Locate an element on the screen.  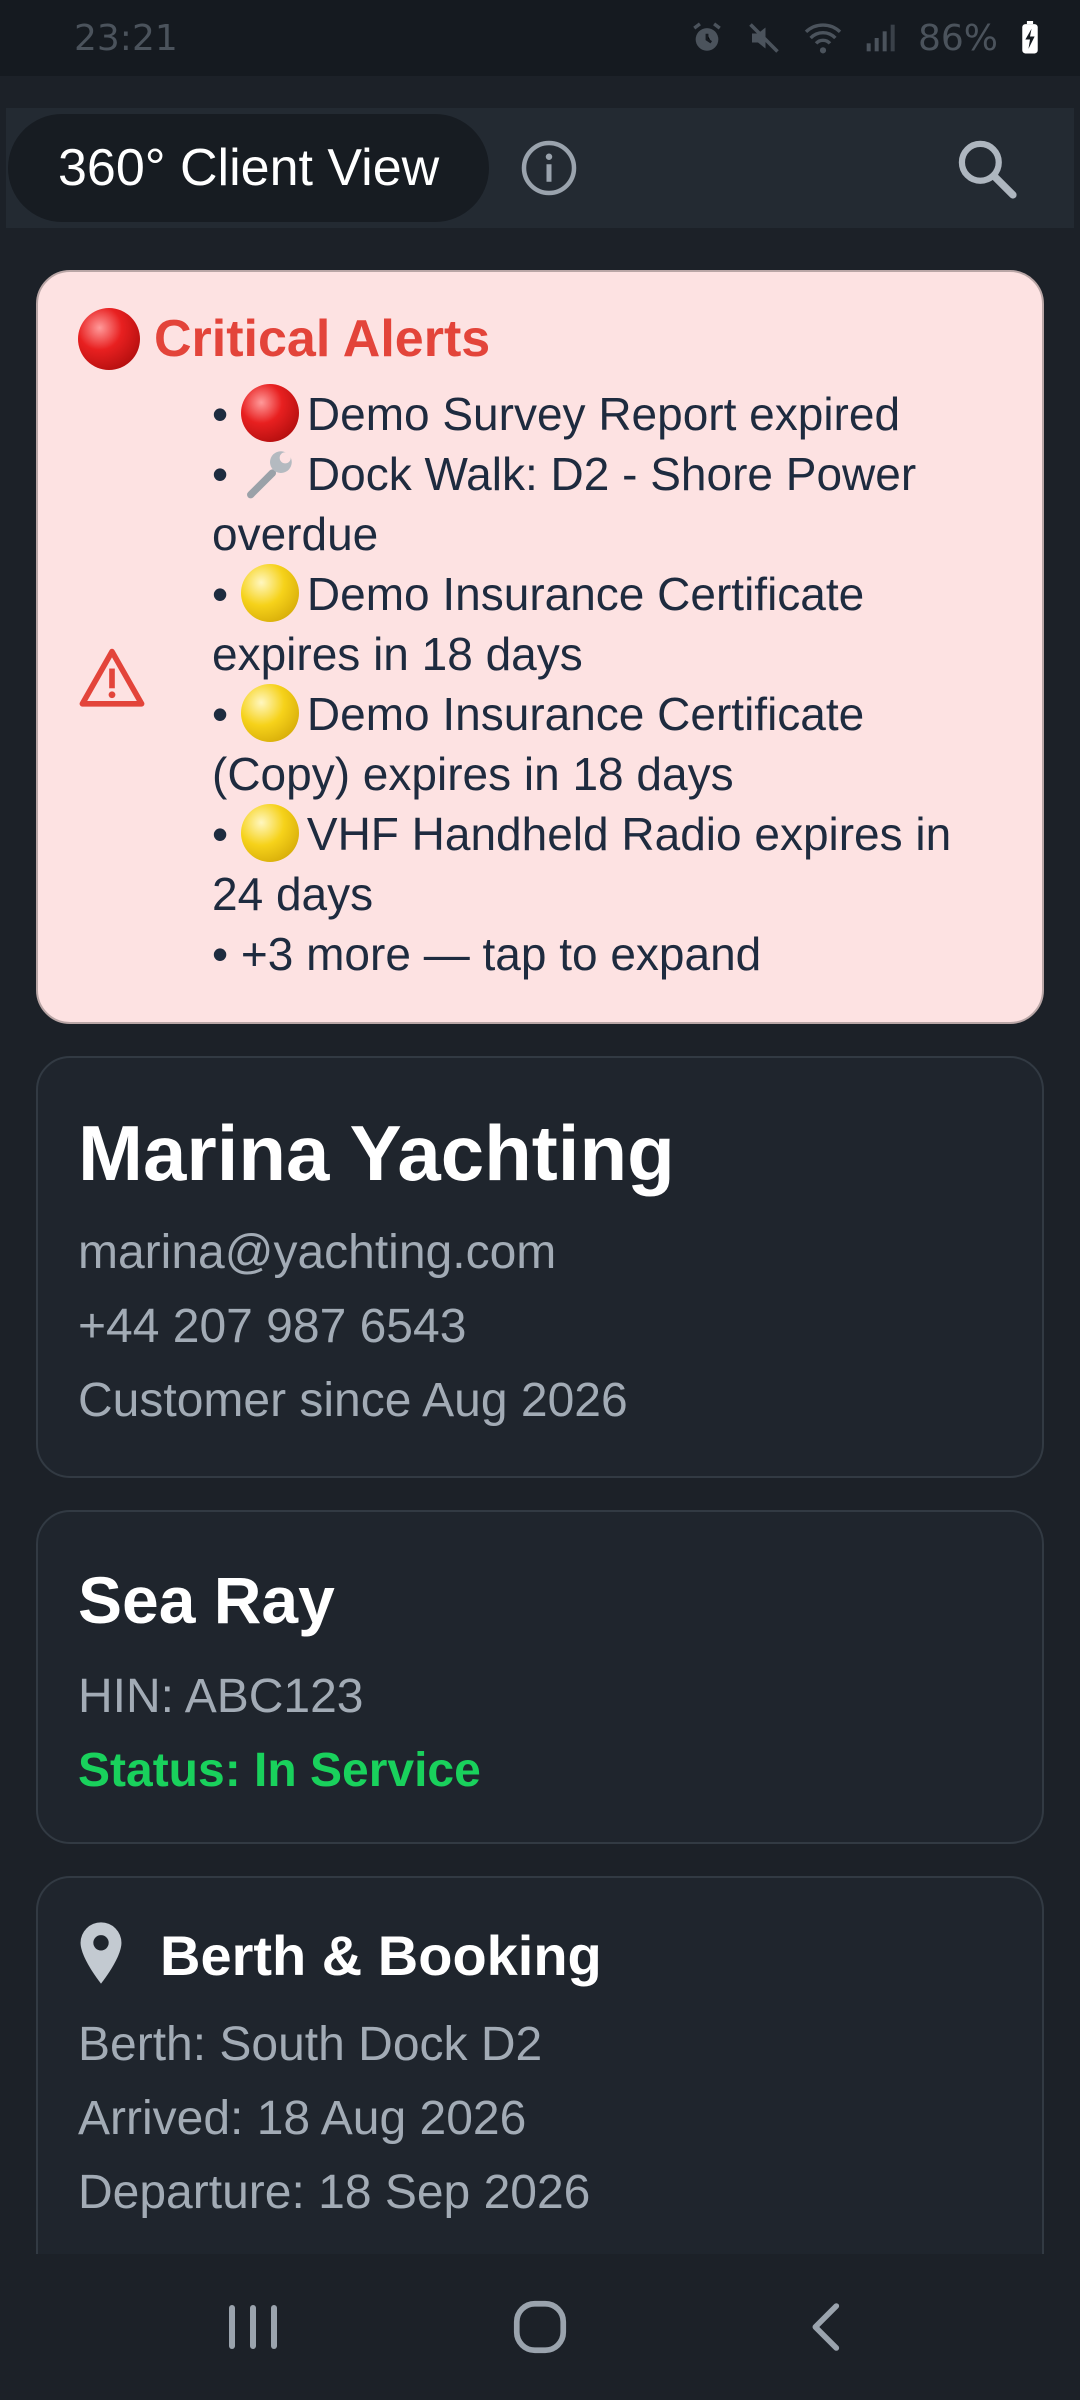
mute-icon is located at coordinates (764, 38).